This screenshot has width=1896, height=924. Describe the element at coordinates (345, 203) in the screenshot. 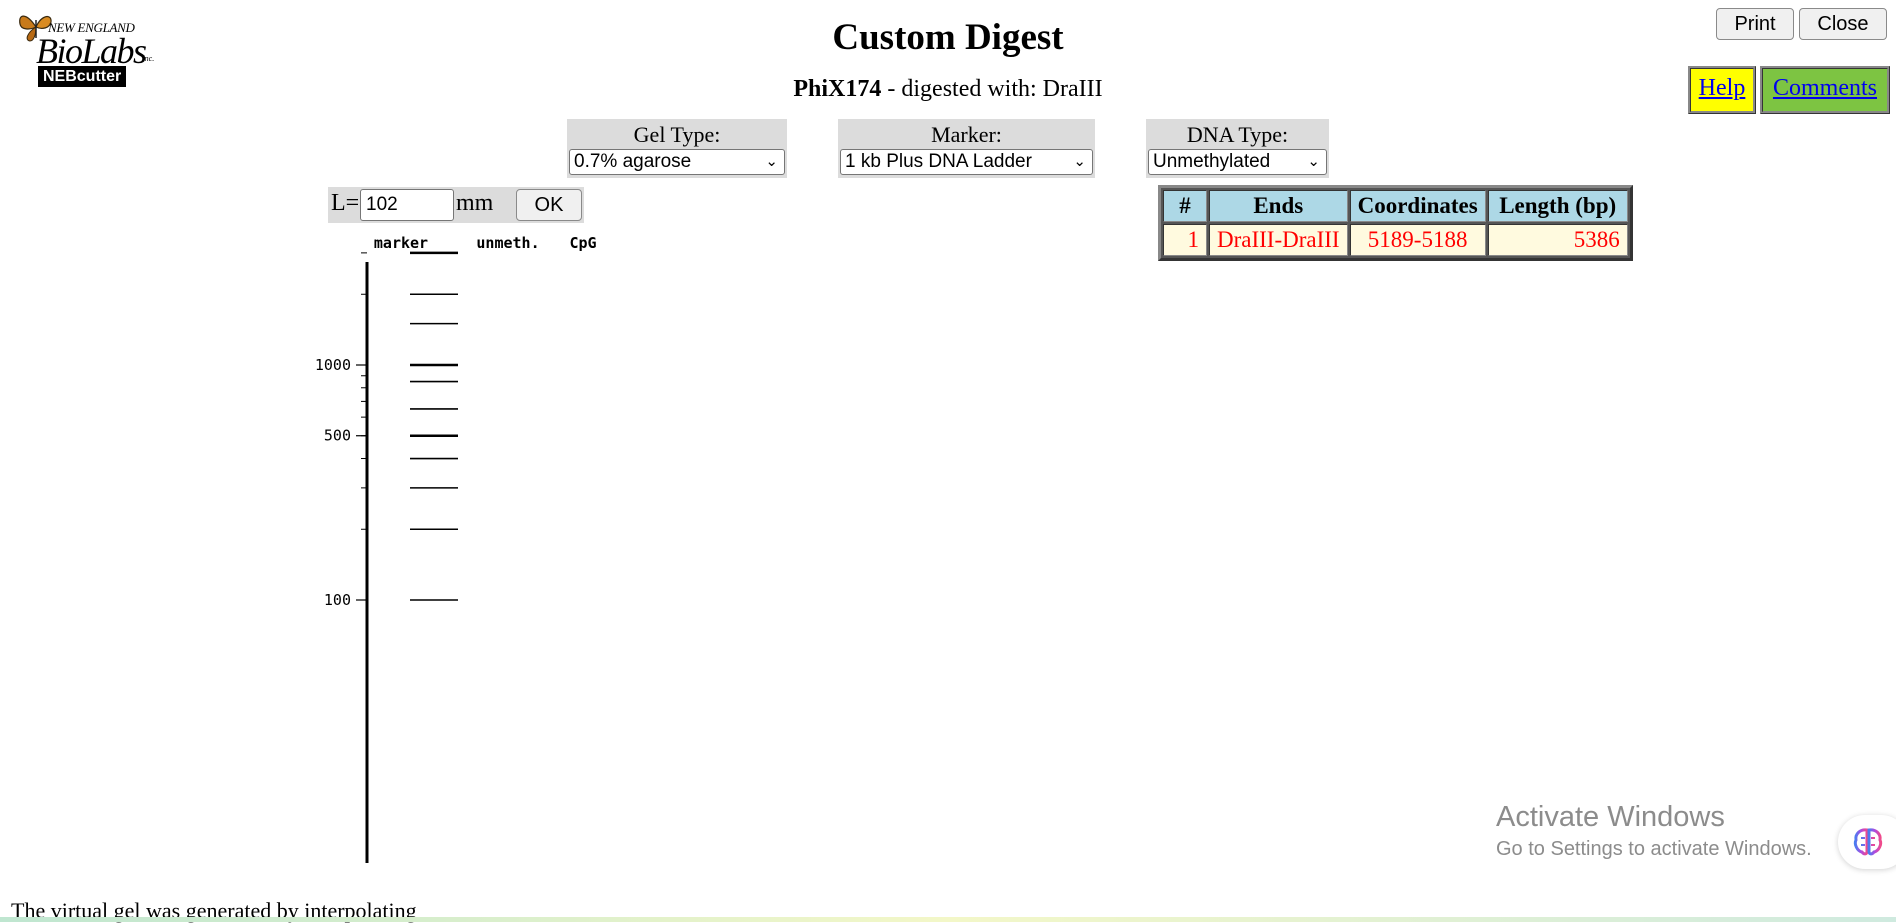

I see `length-prefix: L=` at that location.